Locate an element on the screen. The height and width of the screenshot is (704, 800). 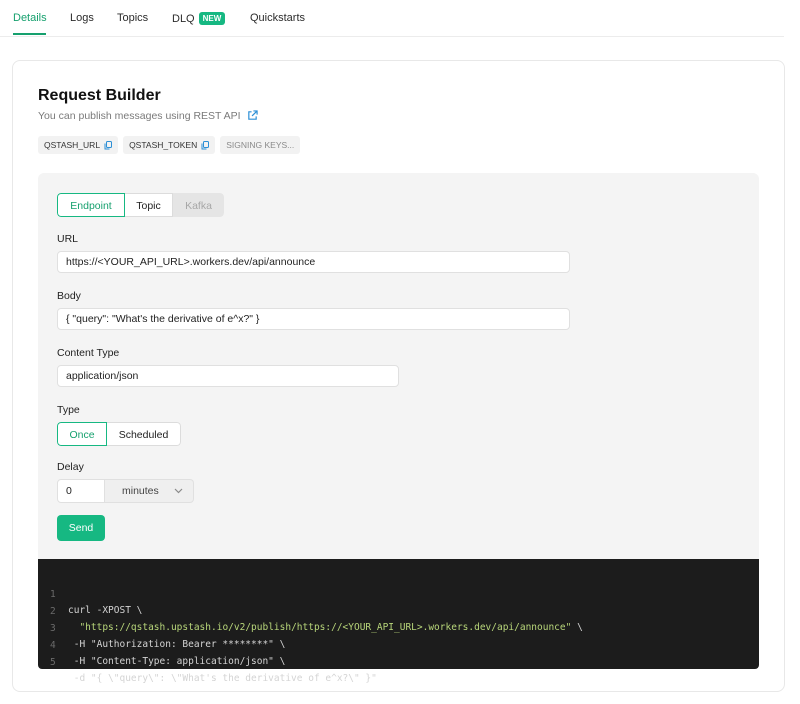
subtitle-text: You can publish messages using REST API is located at coordinates (139, 116).